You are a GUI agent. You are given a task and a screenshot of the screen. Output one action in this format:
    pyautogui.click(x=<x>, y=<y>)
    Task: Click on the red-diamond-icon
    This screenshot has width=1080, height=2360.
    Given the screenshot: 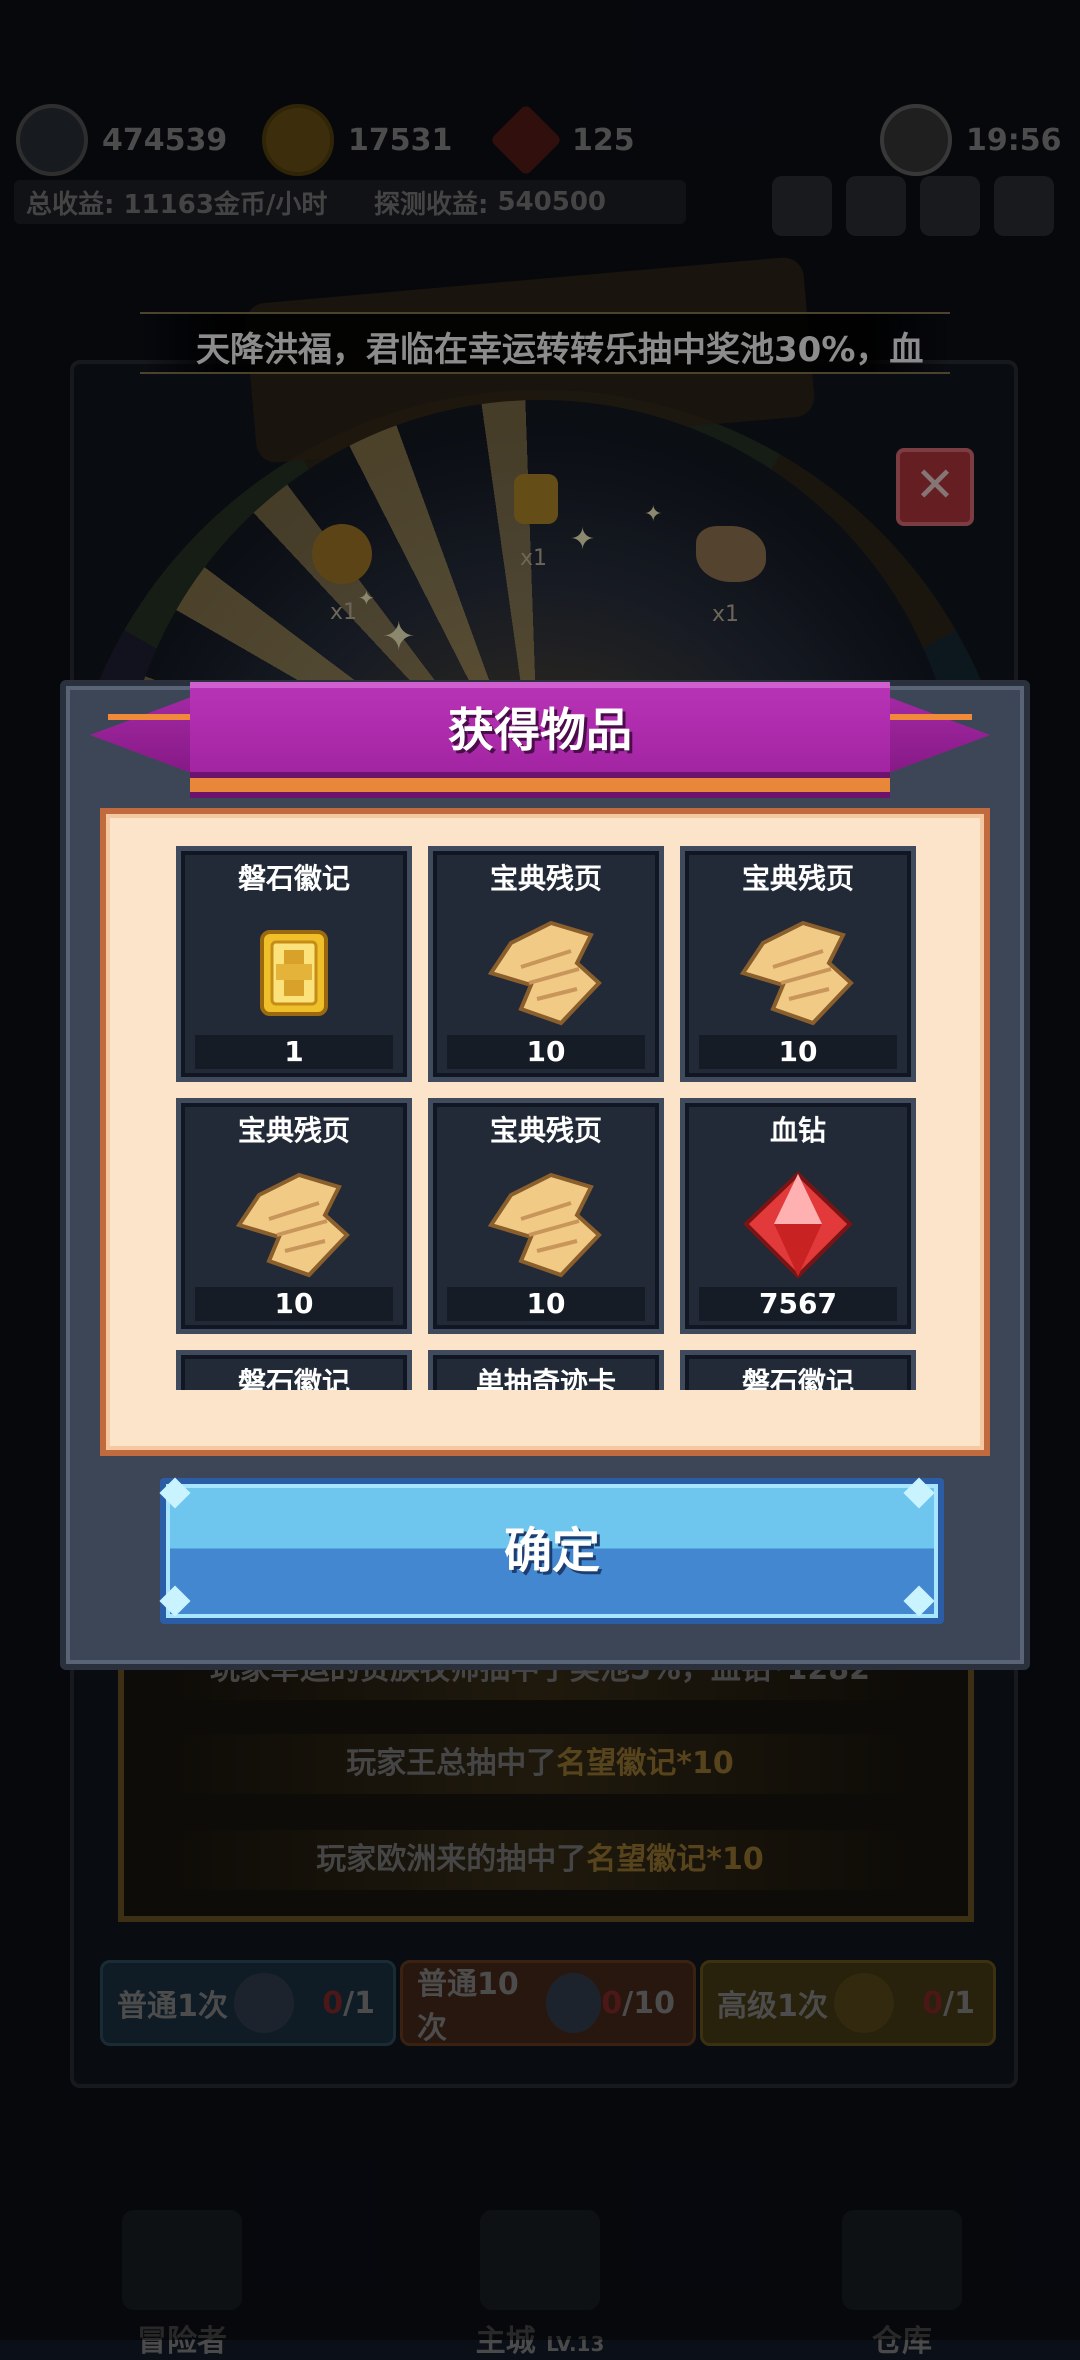 What is the action you would take?
    pyautogui.click(x=798, y=1225)
    